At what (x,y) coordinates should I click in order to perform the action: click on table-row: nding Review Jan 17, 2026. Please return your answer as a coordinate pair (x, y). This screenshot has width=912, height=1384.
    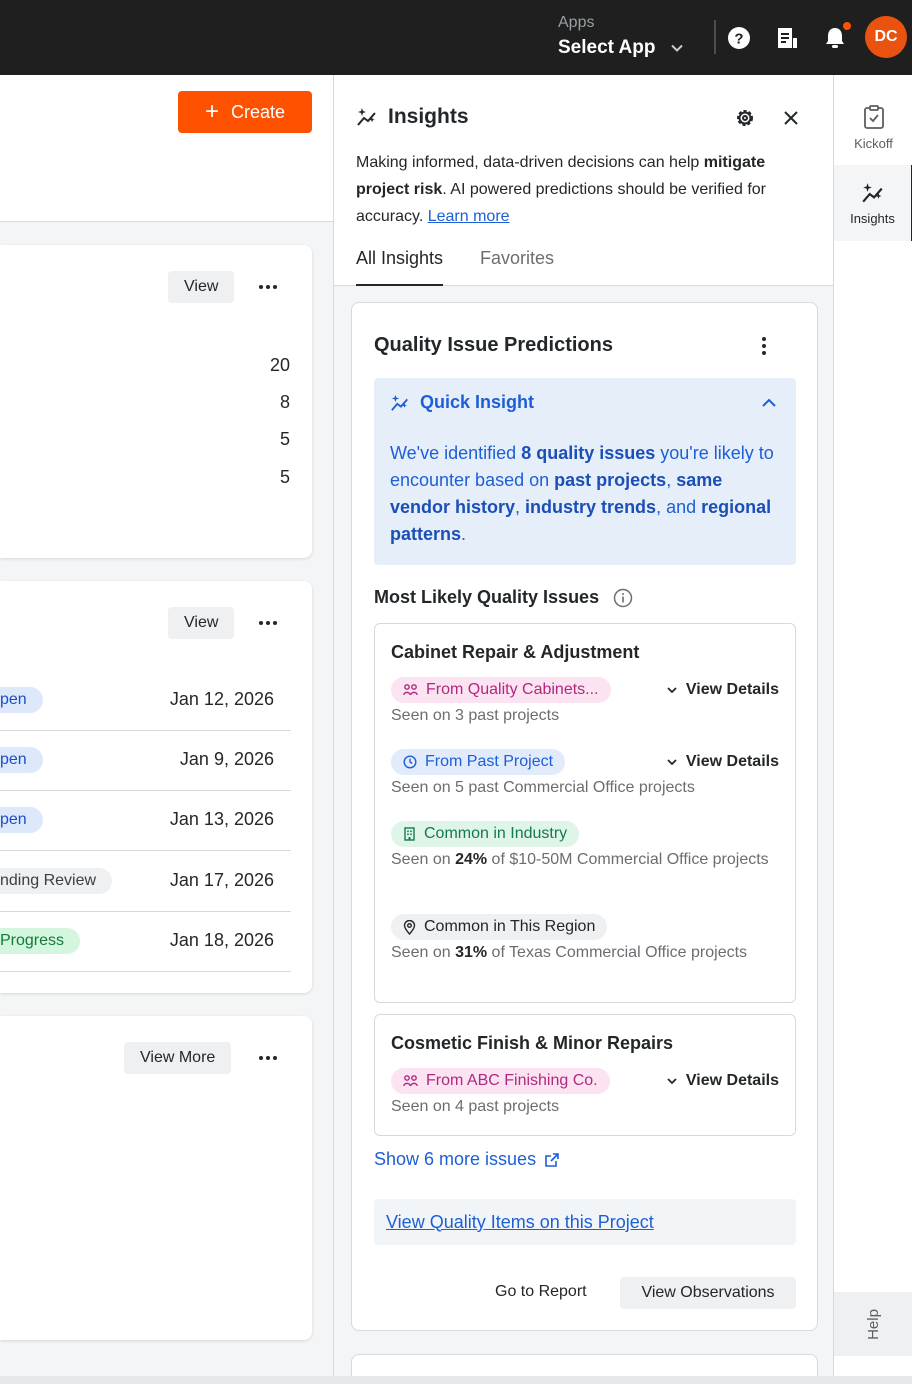
    Looking at the image, I should click on (145, 882).